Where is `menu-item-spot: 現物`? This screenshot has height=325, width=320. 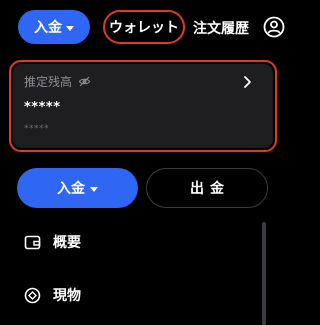 menu-item-spot: 現物 is located at coordinates (124, 295).